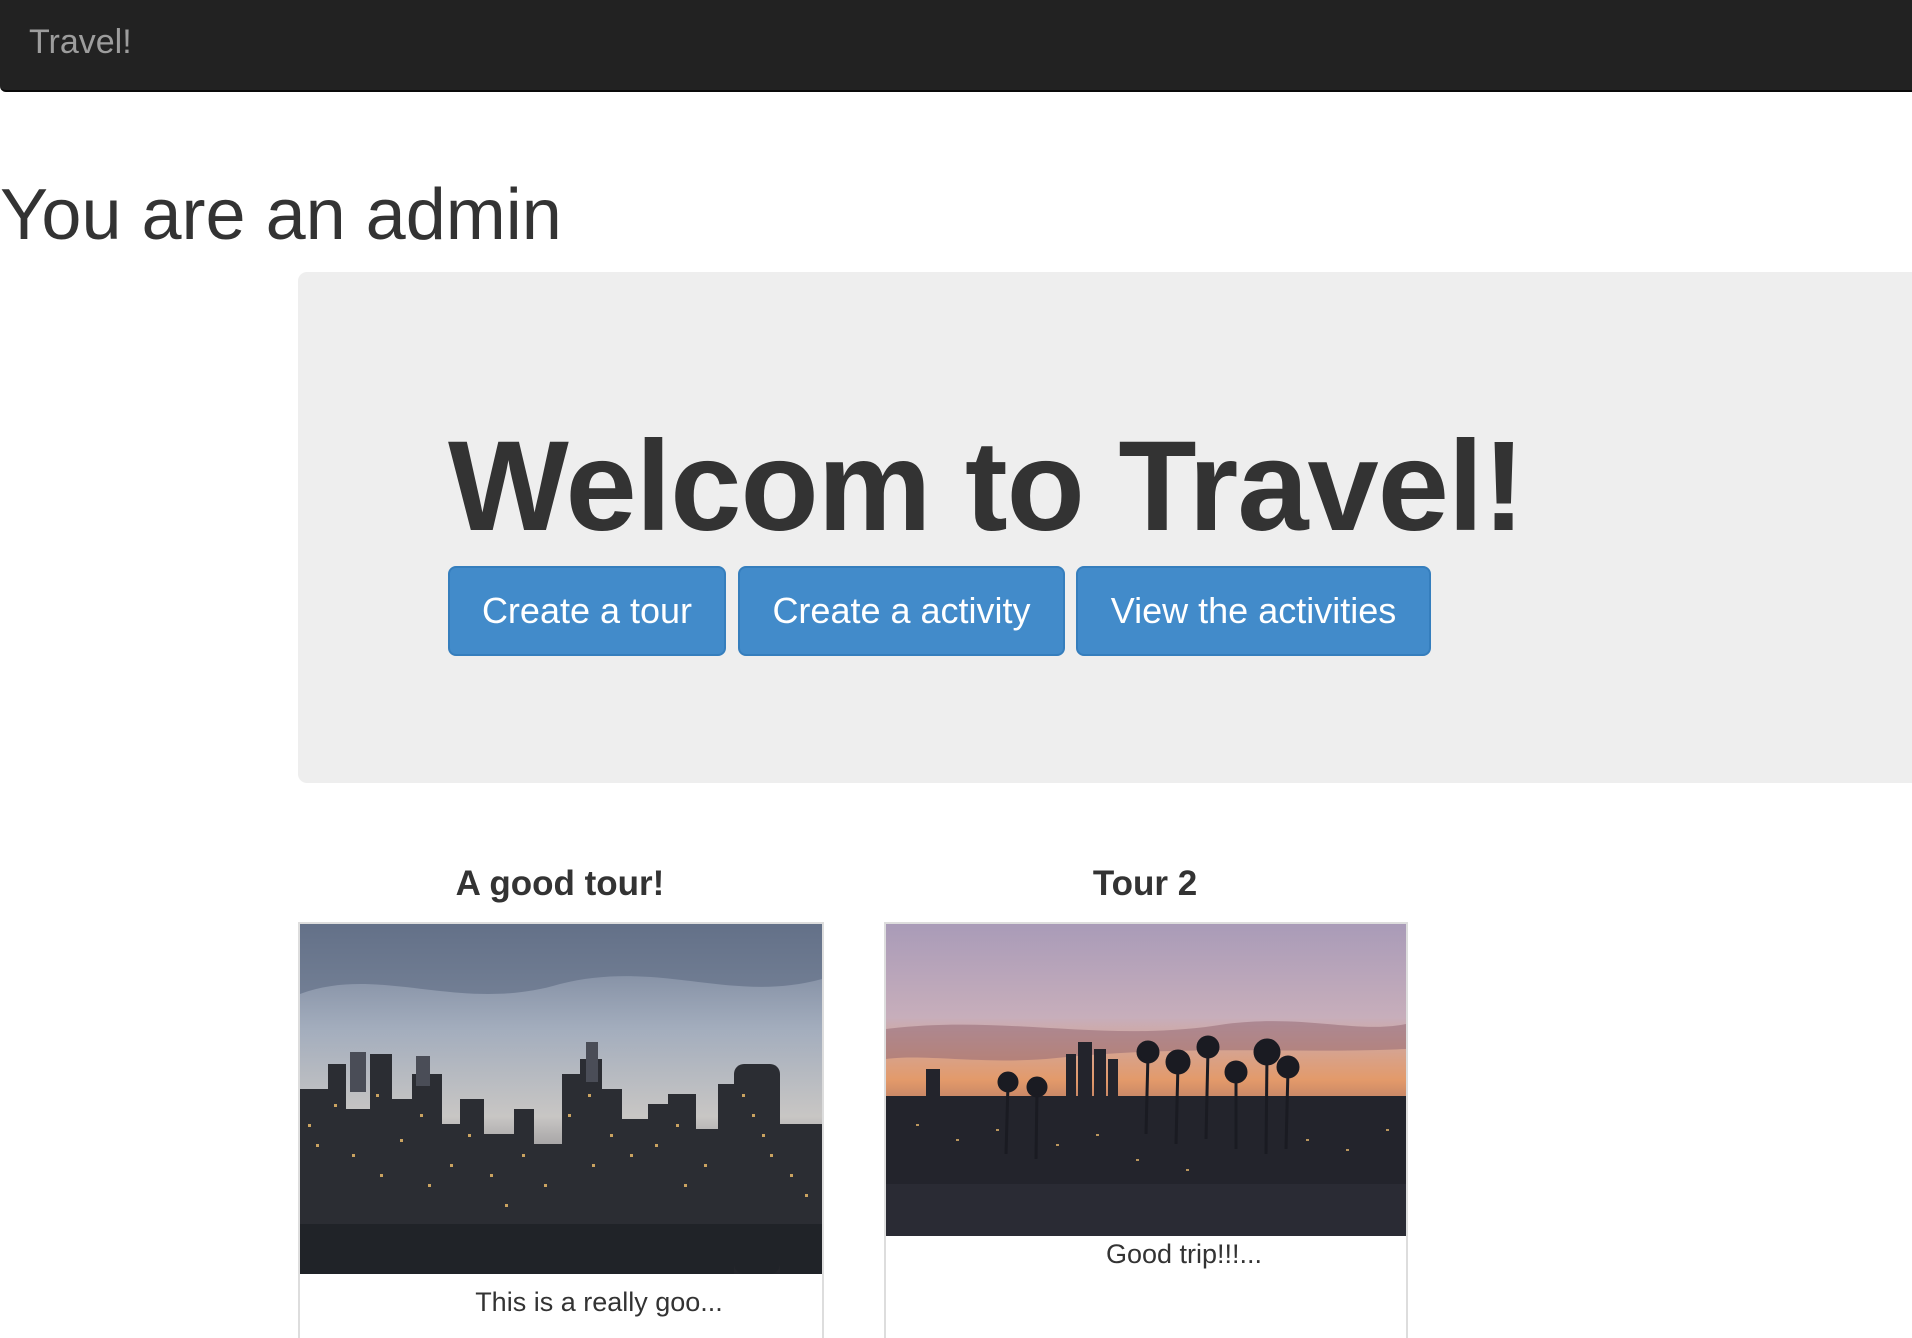 This screenshot has height=1338, width=1912. I want to click on city-skyline-image, so click(561, 1099).